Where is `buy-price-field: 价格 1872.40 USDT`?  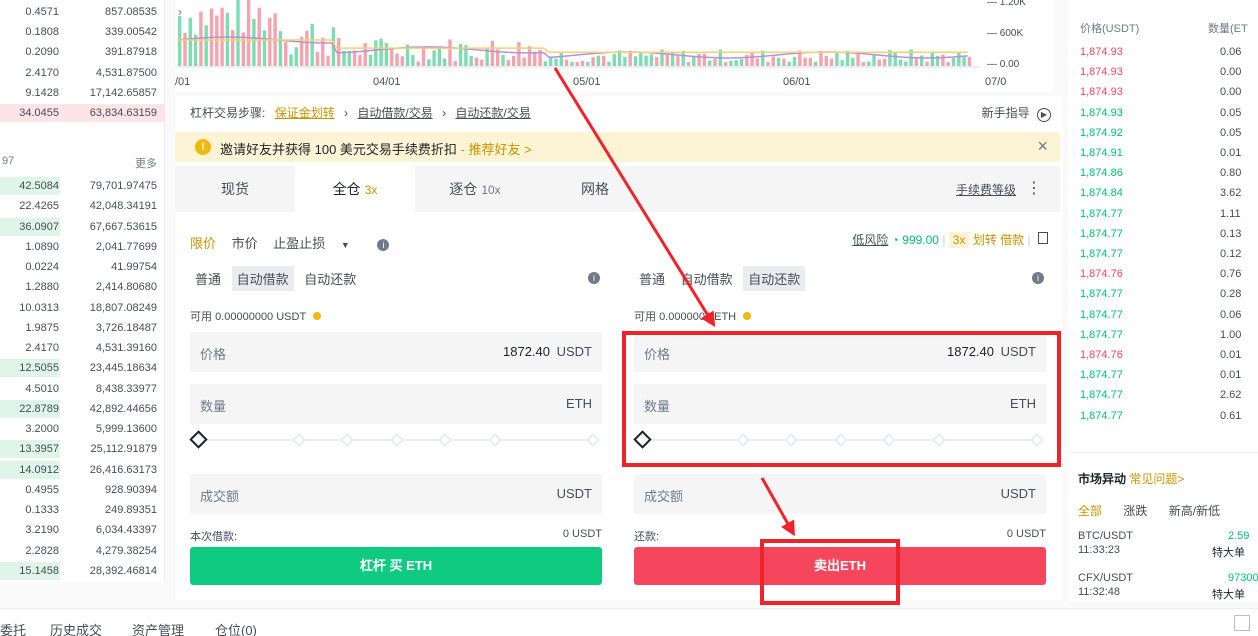 buy-price-field: 价格 1872.40 USDT is located at coordinates (396, 352).